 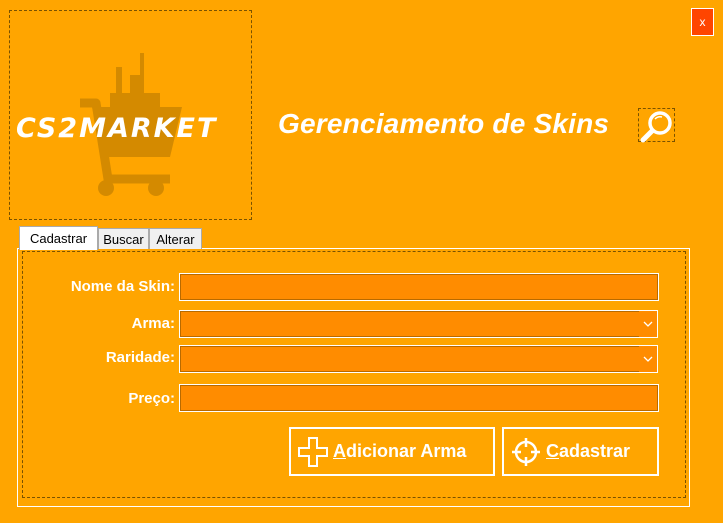 What do you see at coordinates (153, 323) in the screenshot?
I see `weapon-label: Arma:` at bounding box center [153, 323].